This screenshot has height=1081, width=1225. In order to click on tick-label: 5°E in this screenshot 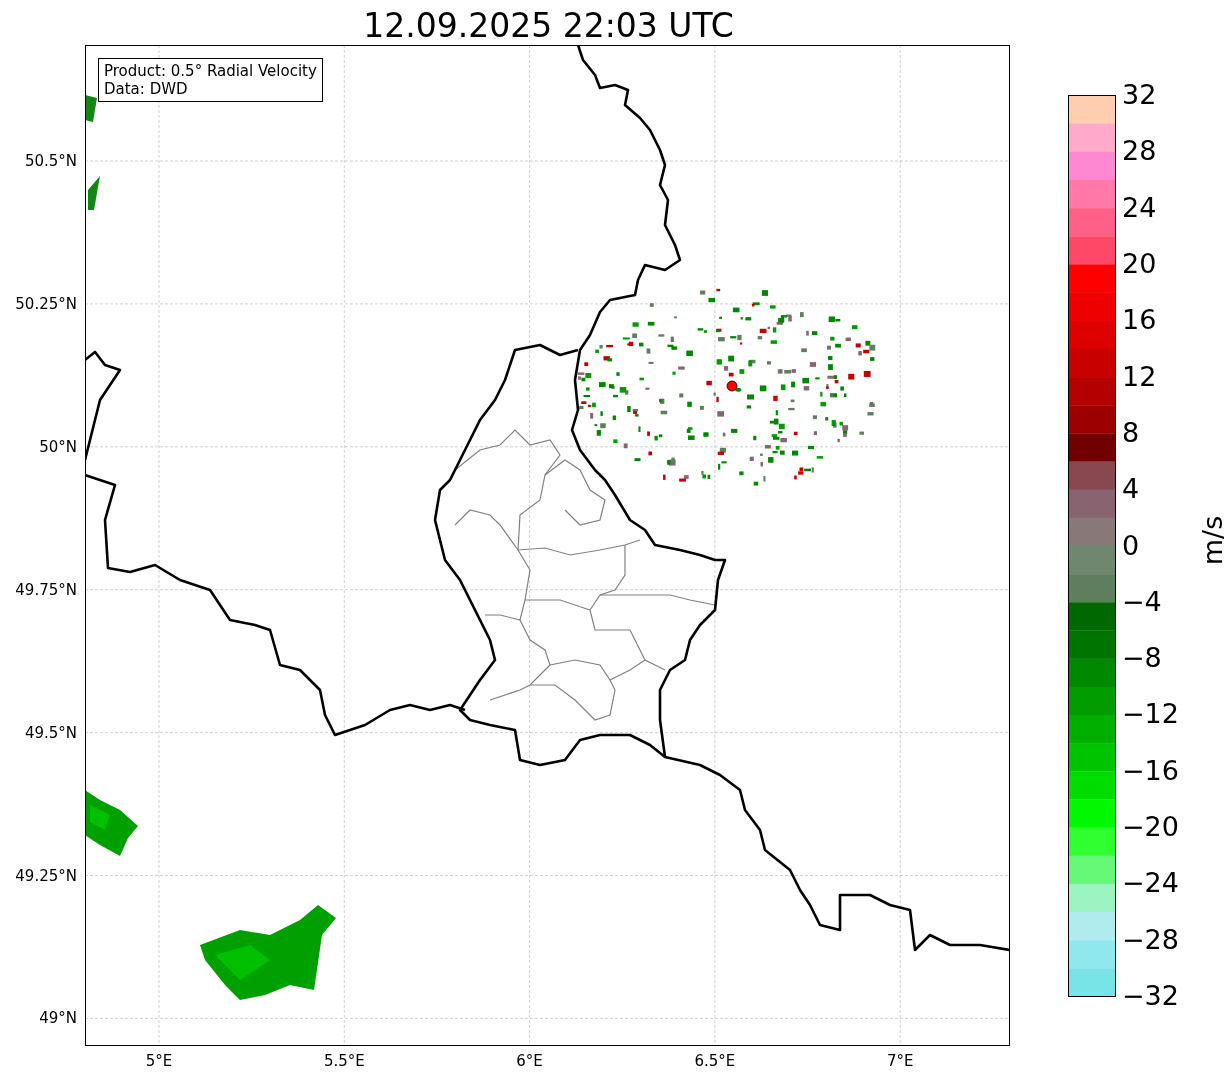, I will do `click(159, 1061)`.